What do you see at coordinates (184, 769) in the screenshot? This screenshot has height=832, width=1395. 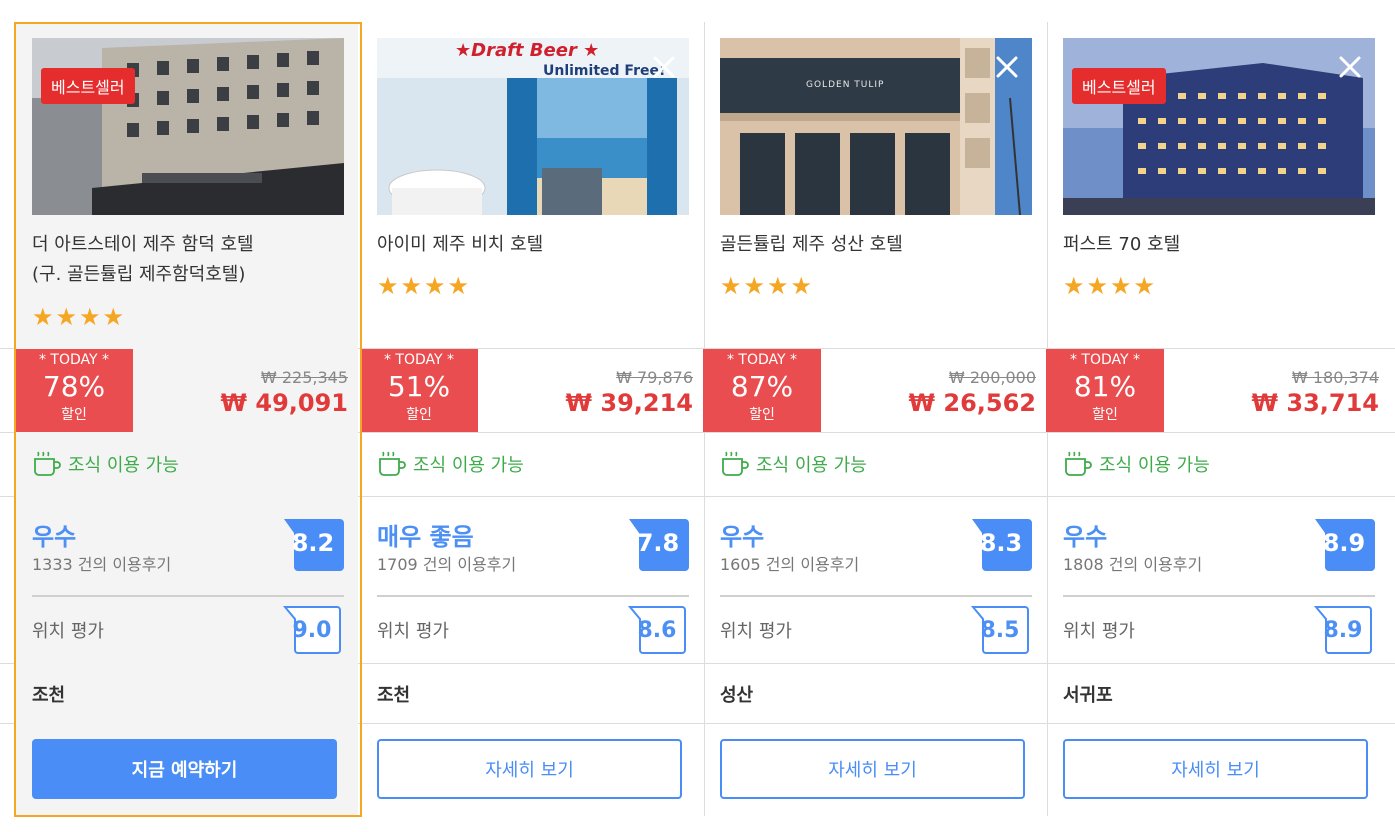 I see `book-now-button: 지금 예약하기` at bounding box center [184, 769].